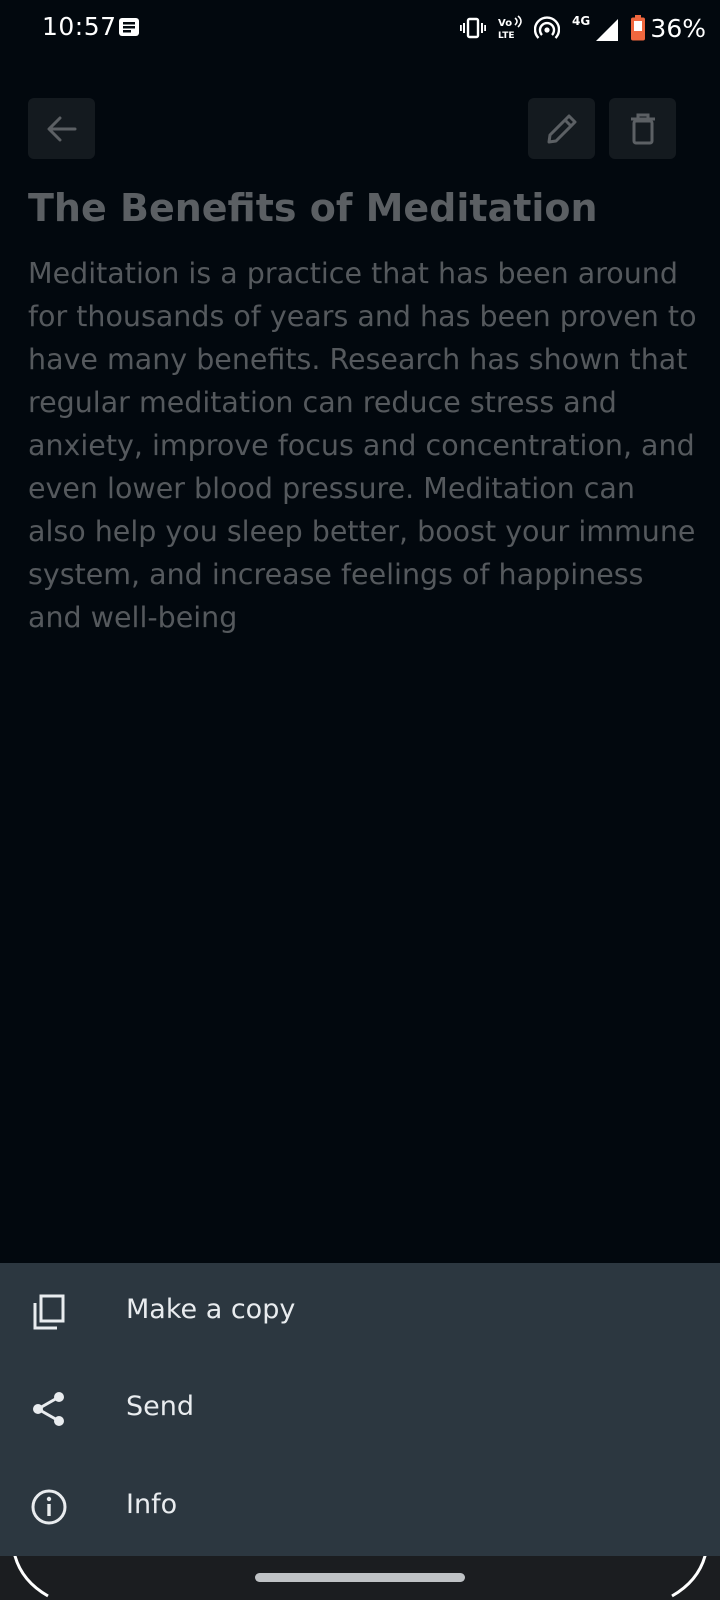  What do you see at coordinates (152, 1504) in the screenshot?
I see `menu-item-label: Info` at bounding box center [152, 1504].